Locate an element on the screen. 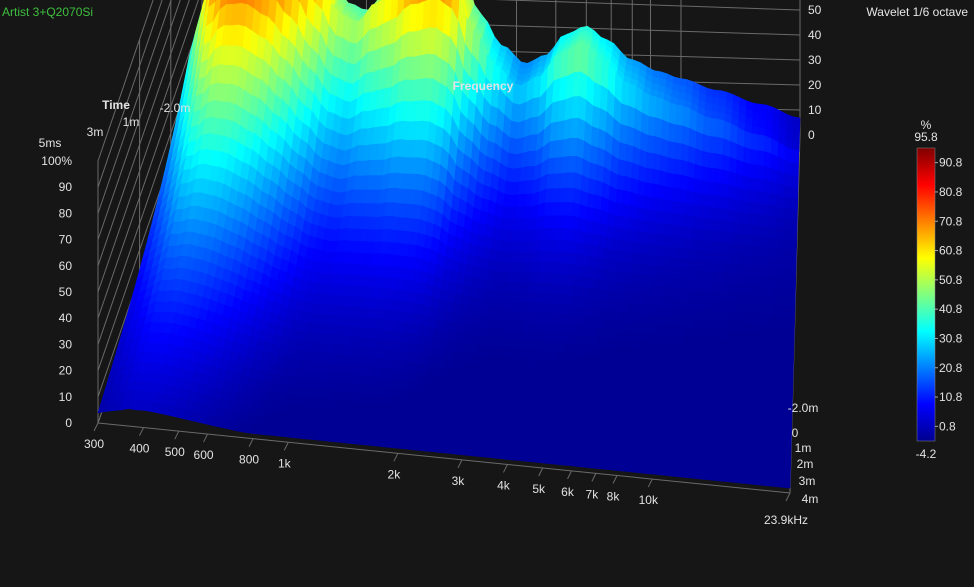 This screenshot has height=587, width=974. time-tick-right-label: -2.0m is located at coordinates (803, 408).